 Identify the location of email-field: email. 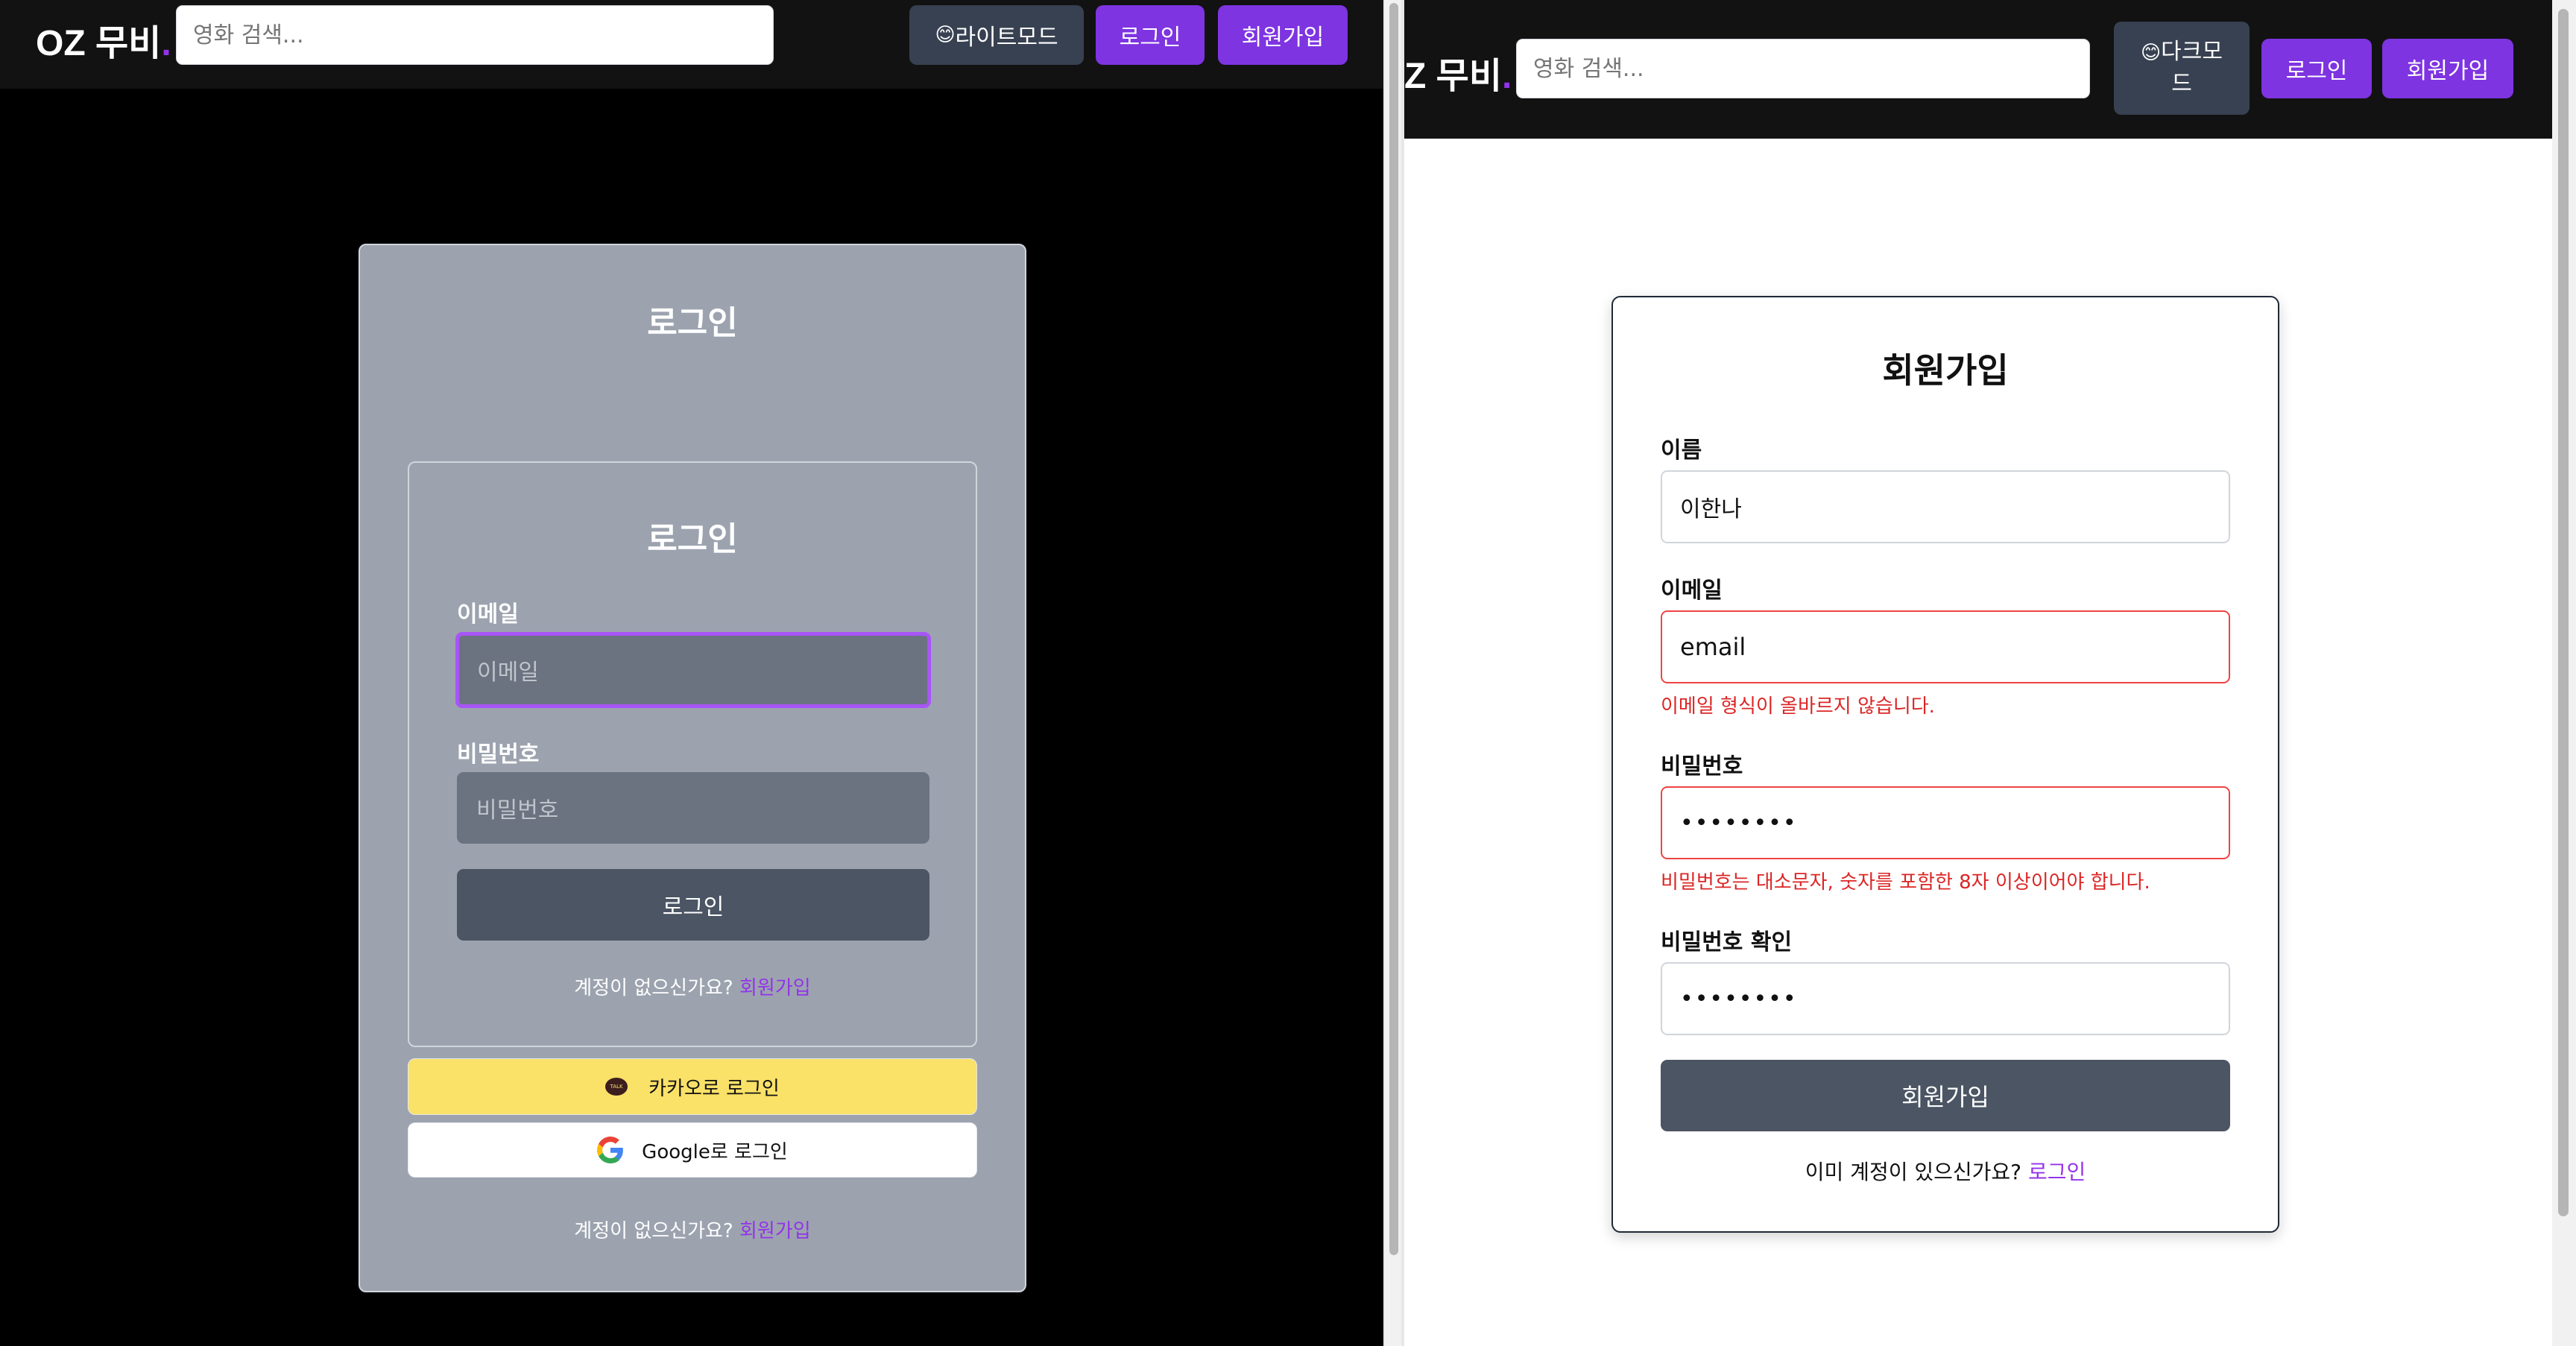
(1945, 646).